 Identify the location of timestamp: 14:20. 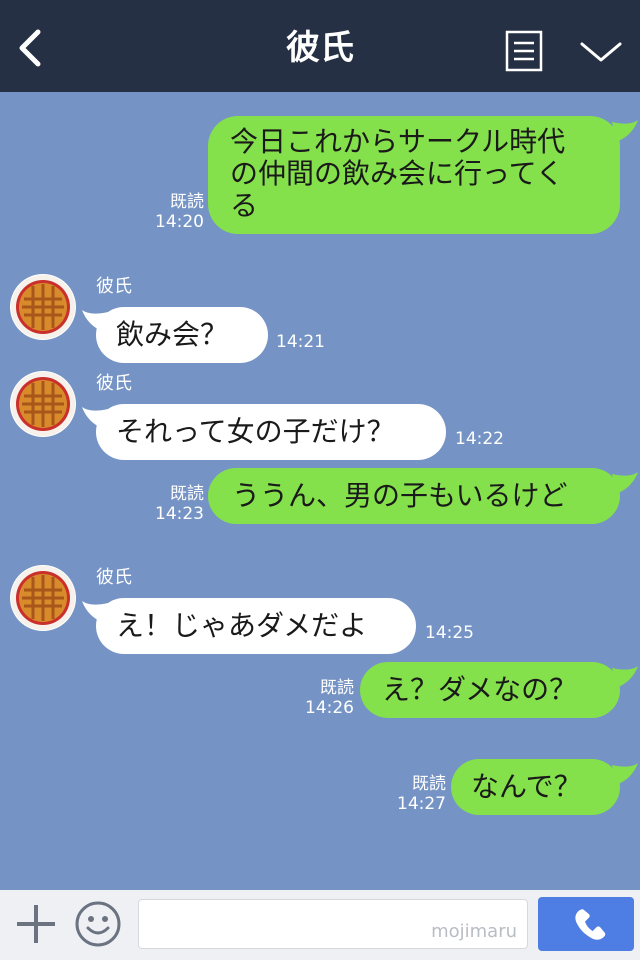
(179, 222).